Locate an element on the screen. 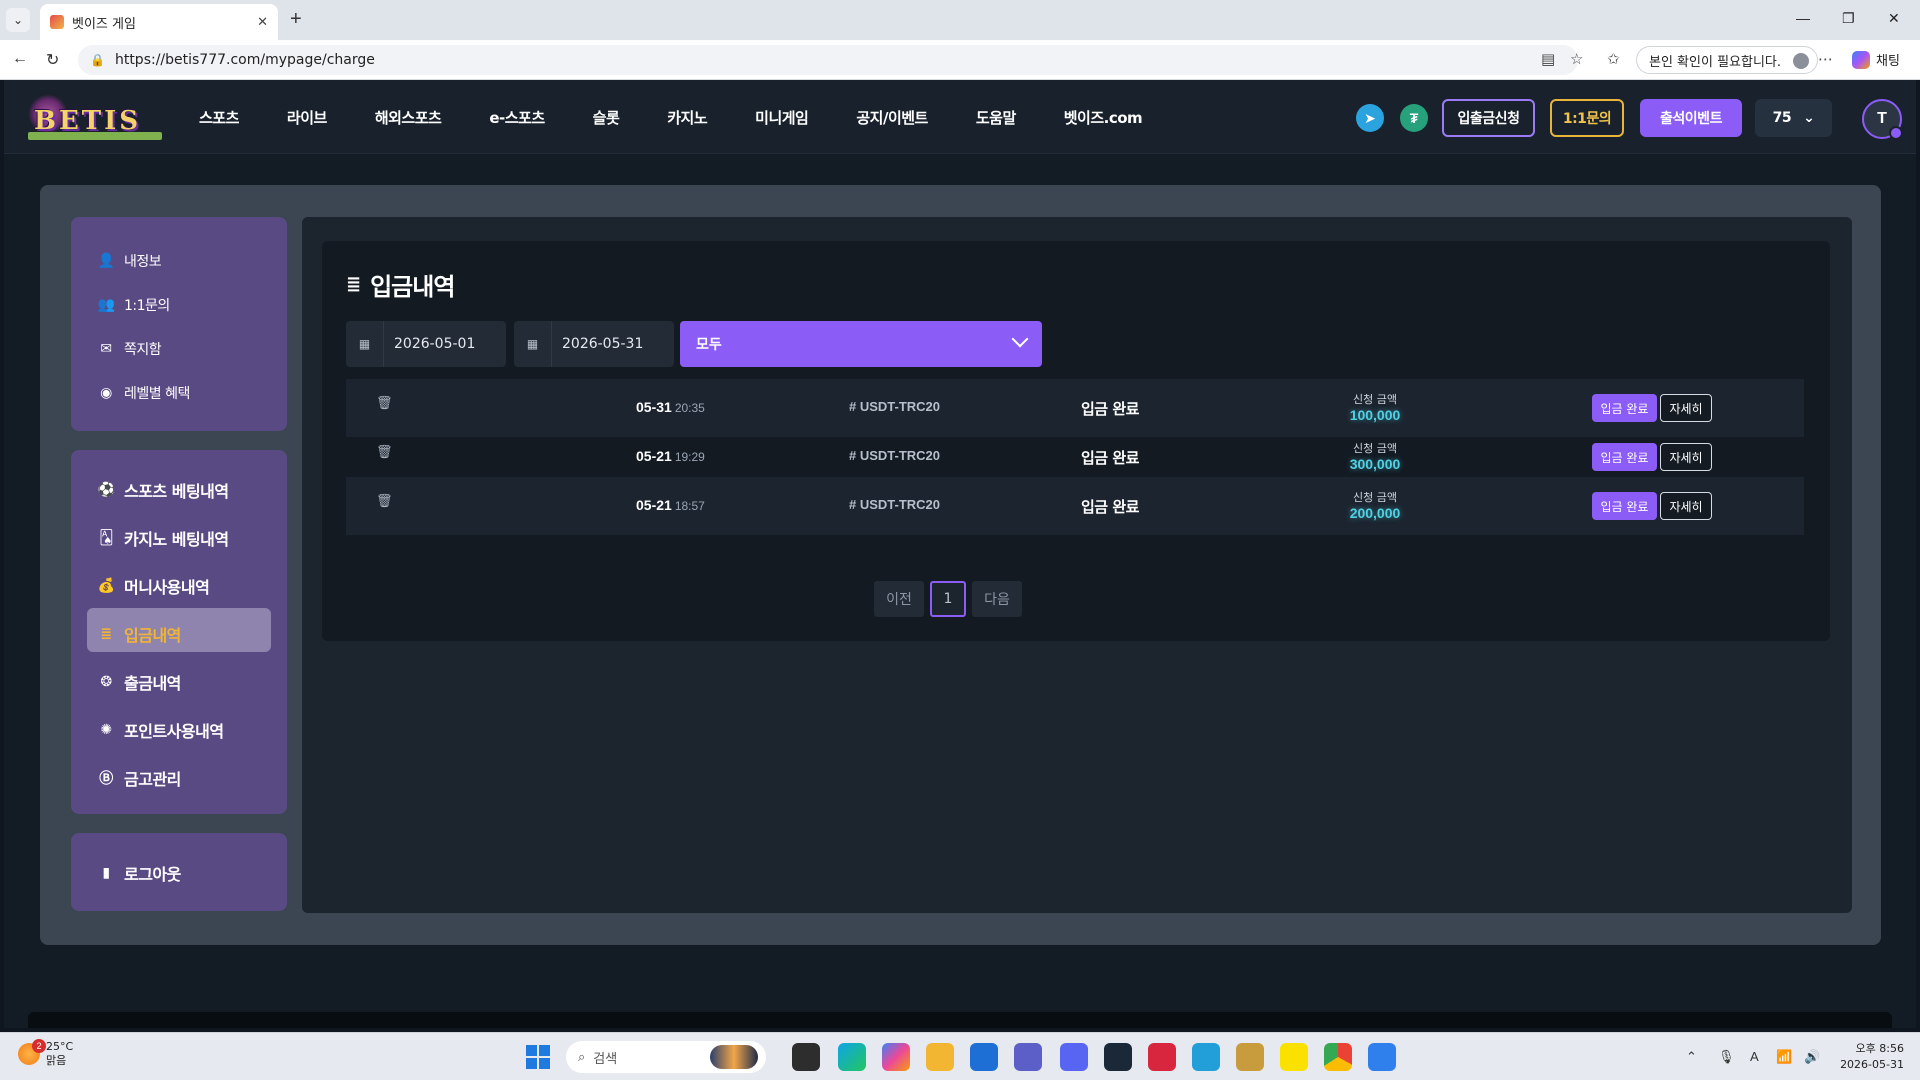  sidebar-item-money-usage: 💰 머니사용내역 is located at coordinates (154, 586).